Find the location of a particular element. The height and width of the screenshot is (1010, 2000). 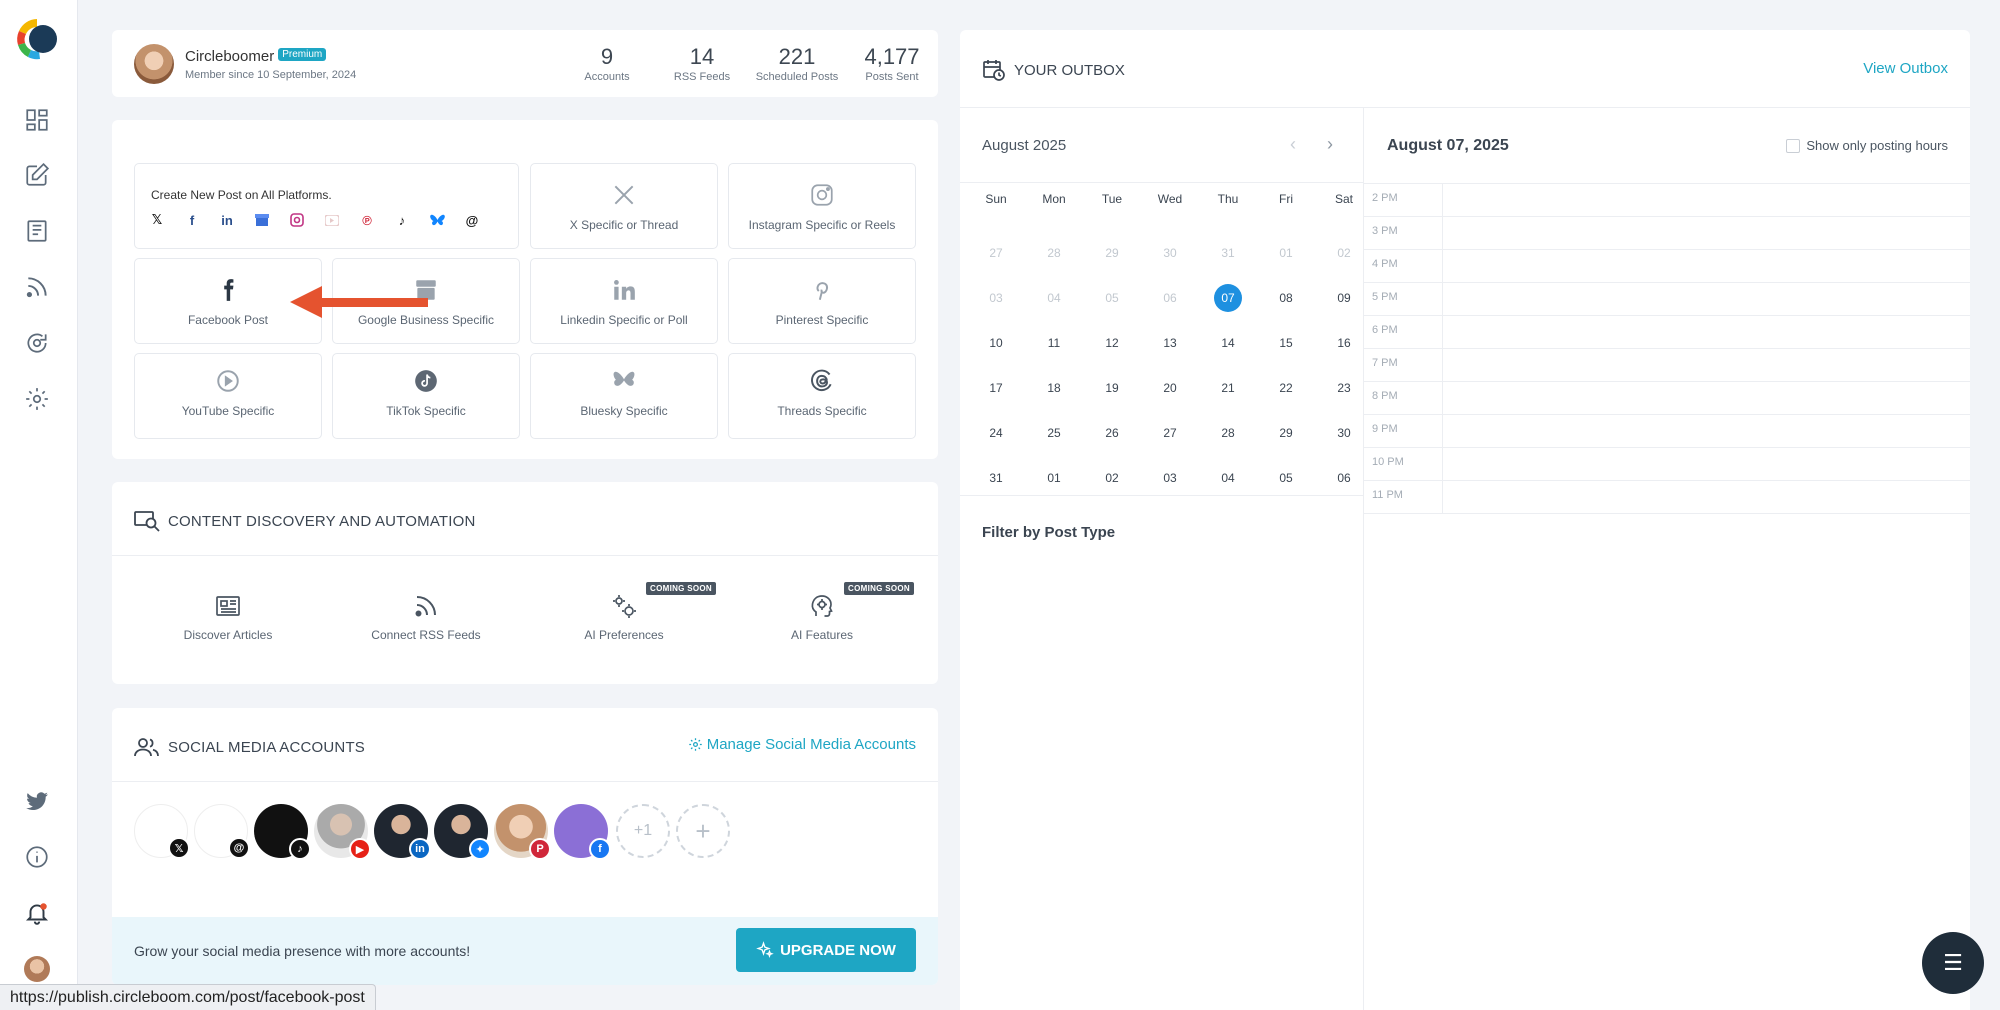

upgrade-now-button: UPGRADE NOW is located at coordinates (826, 950).